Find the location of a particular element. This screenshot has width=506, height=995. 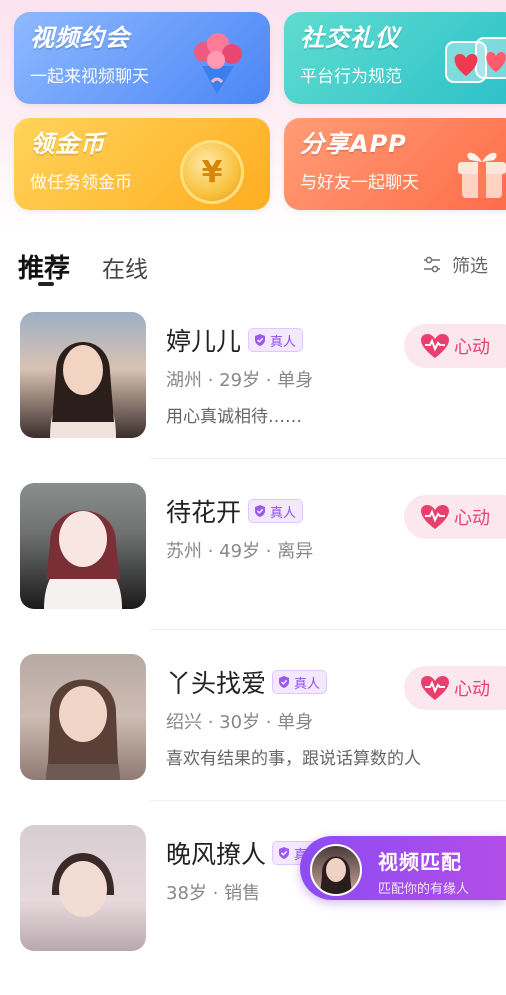

coin-icon: ¥ is located at coordinates (212, 172).